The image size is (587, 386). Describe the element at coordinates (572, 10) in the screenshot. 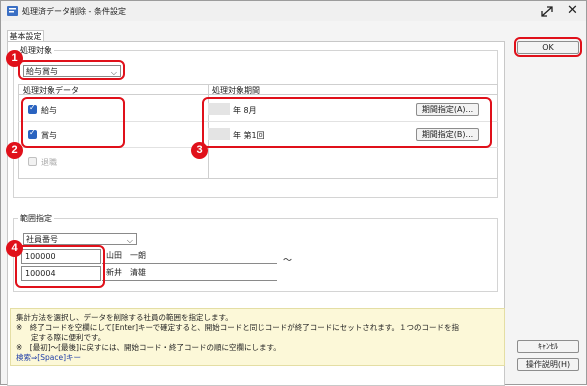

I see `close-icon: ✕` at that location.